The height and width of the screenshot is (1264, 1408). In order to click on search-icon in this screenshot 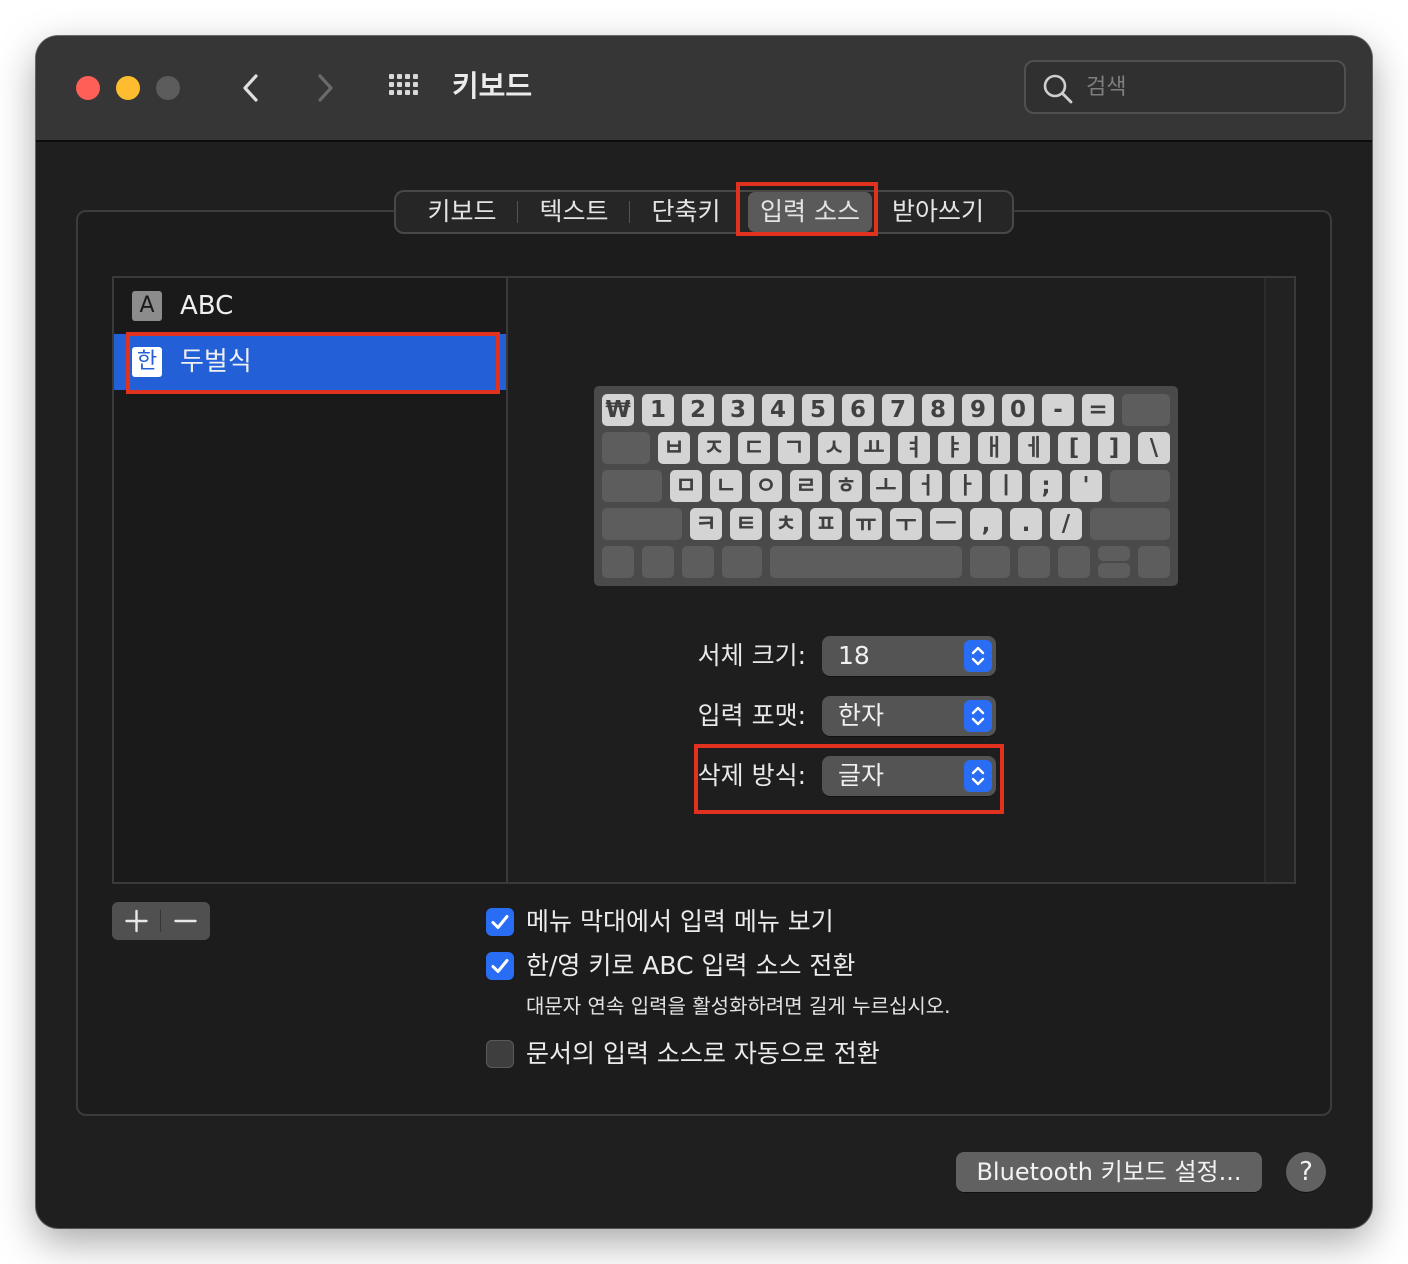, I will do `click(1058, 89)`.